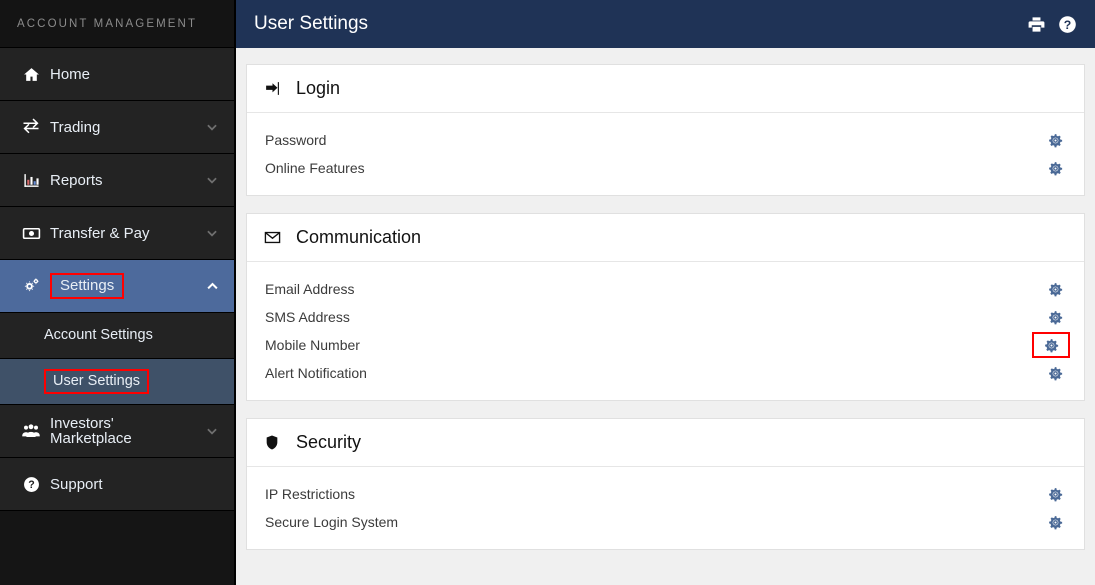  I want to click on question-circle-icon: ?, so click(31, 484).